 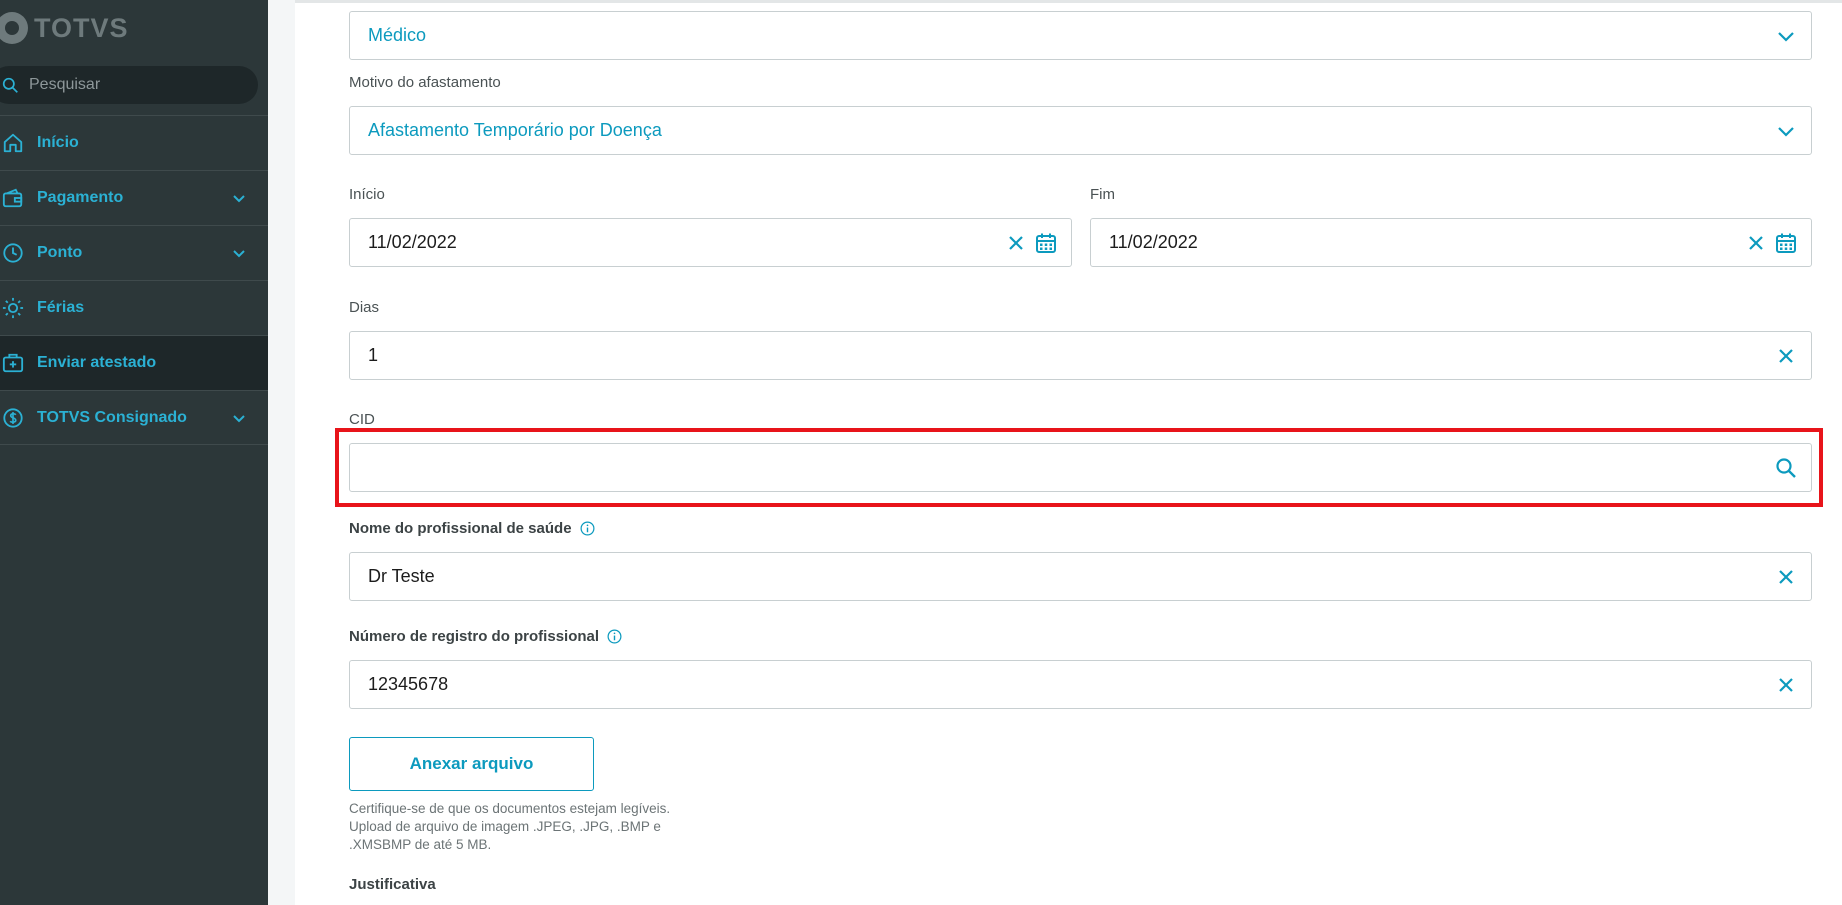 I want to click on tipo-select-value: Médico, so click(x=397, y=35).